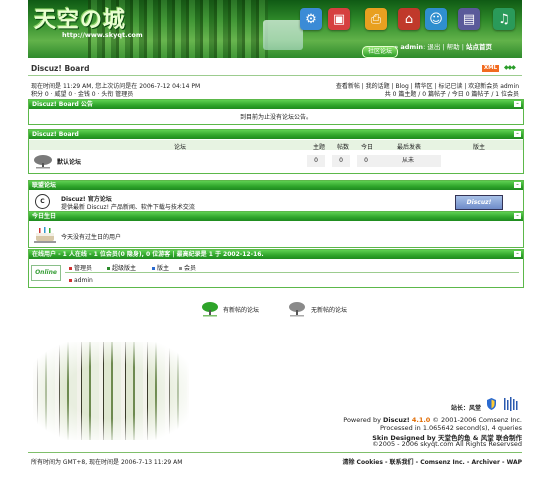 This screenshot has width=550, height=480. What do you see at coordinates (466, 407) in the screenshot?
I see `site-stat-label: 站长：风堂` at bounding box center [466, 407].